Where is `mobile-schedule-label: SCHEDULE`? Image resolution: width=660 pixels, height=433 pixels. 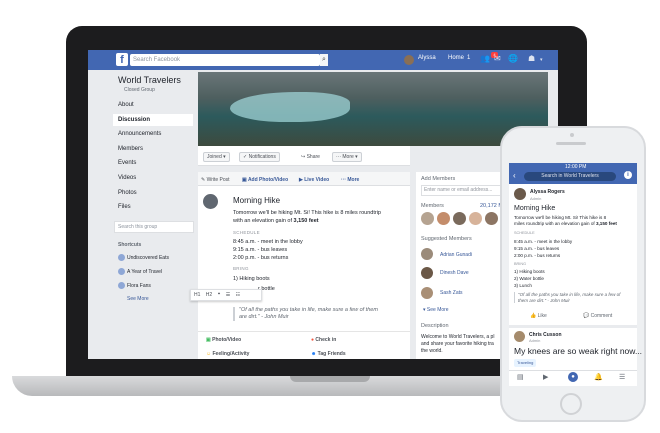 mobile-schedule-label: SCHEDULE is located at coordinates (524, 233).